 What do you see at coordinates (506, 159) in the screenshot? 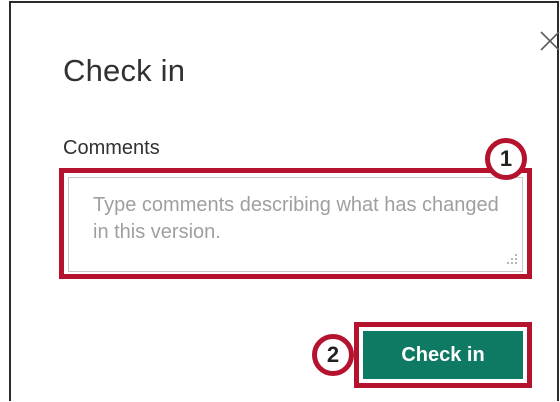
I see `step-1-callout: 1` at bounding box center [506, 159].